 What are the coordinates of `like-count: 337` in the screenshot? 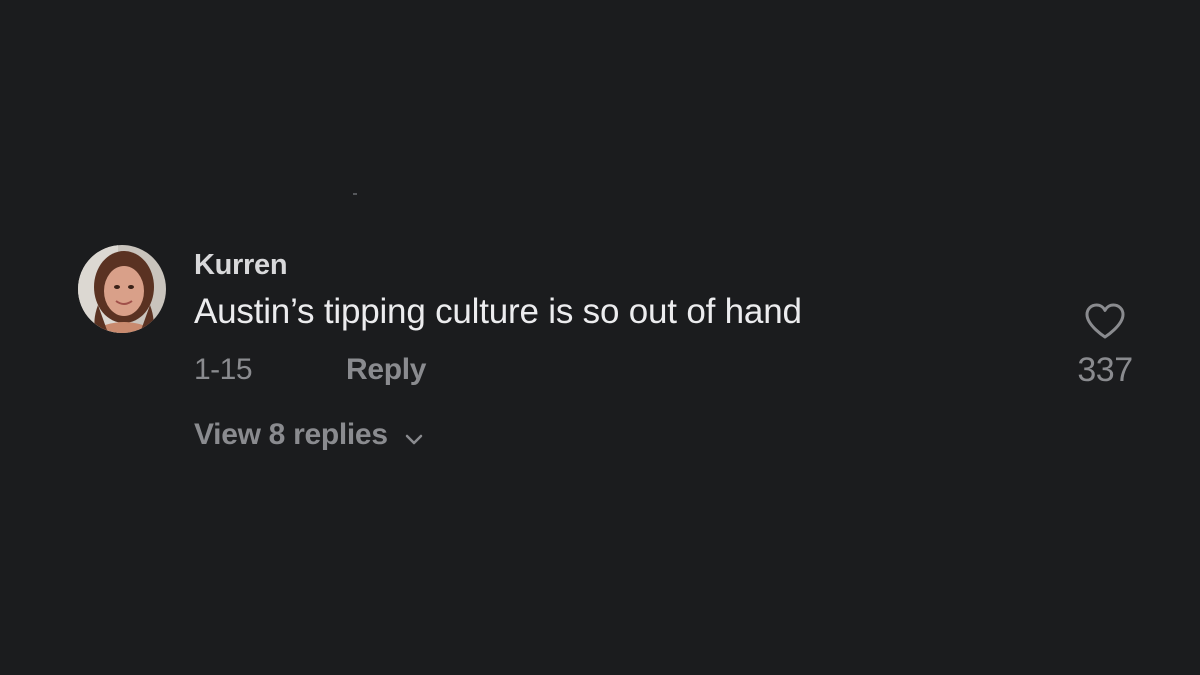 It's located at (1105, 370).